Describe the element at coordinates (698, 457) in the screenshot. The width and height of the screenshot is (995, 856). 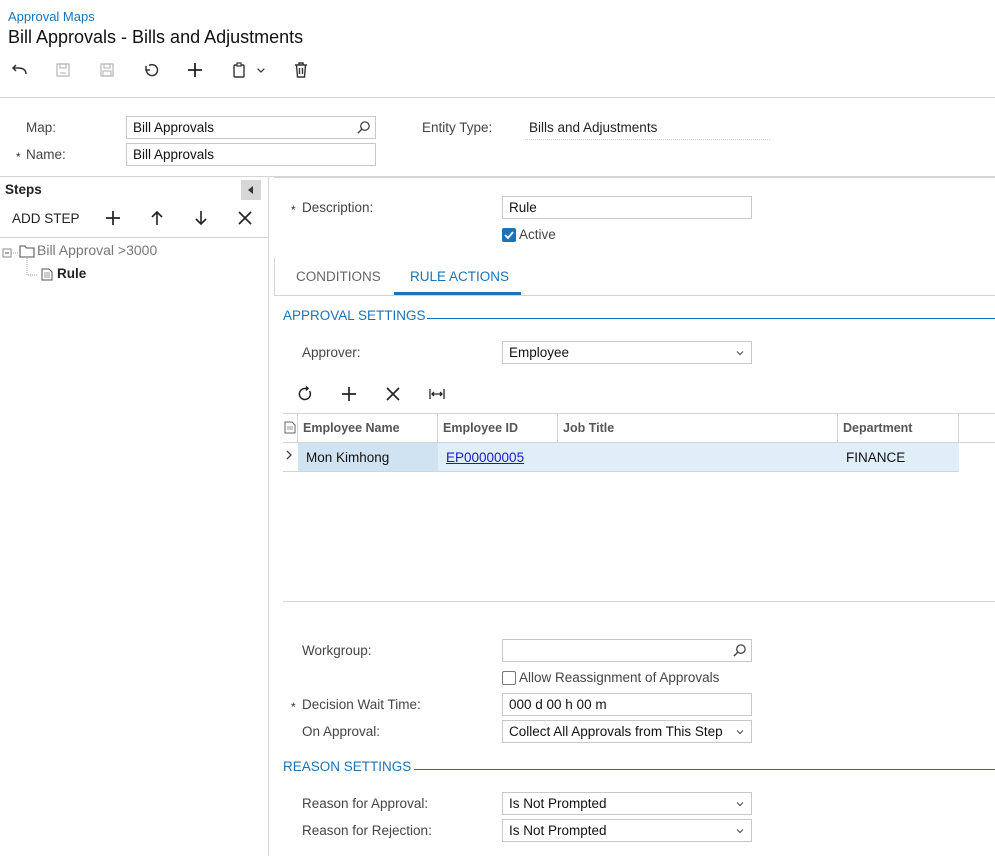
I see `job-title-cell` at that location.